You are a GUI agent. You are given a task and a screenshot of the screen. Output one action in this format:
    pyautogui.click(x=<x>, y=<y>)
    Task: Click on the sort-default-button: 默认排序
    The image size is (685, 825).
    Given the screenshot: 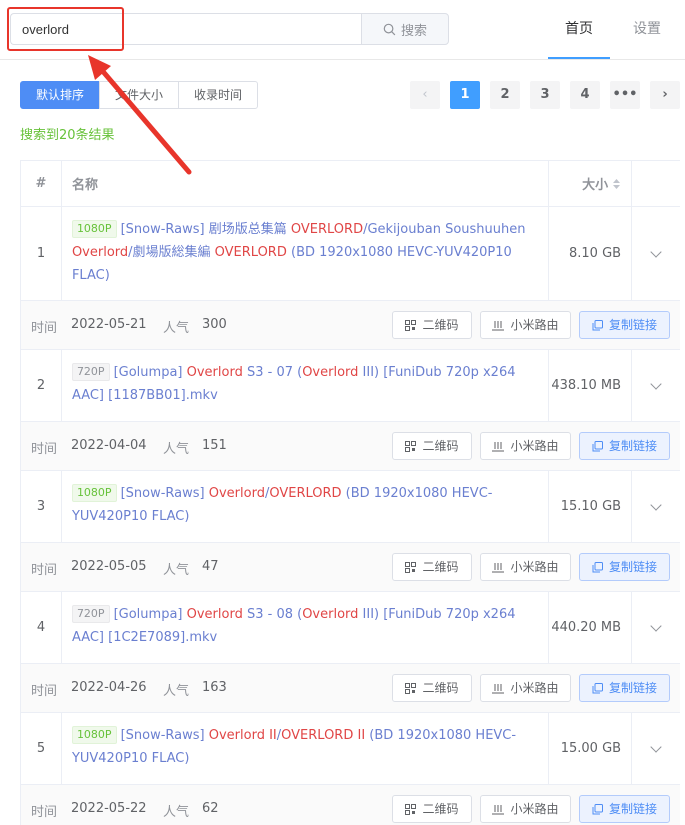 What is the action you would take?
    pyautogui.click(x=60, y=95)
    